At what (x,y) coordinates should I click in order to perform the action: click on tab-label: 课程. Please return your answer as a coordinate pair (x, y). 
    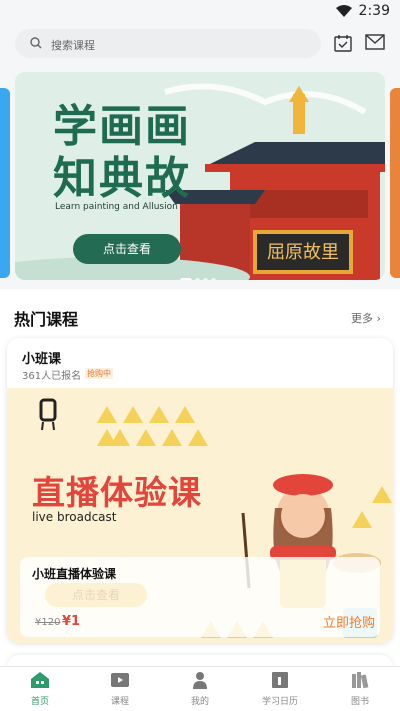
    Looking at the image, I should click on (119, 702).